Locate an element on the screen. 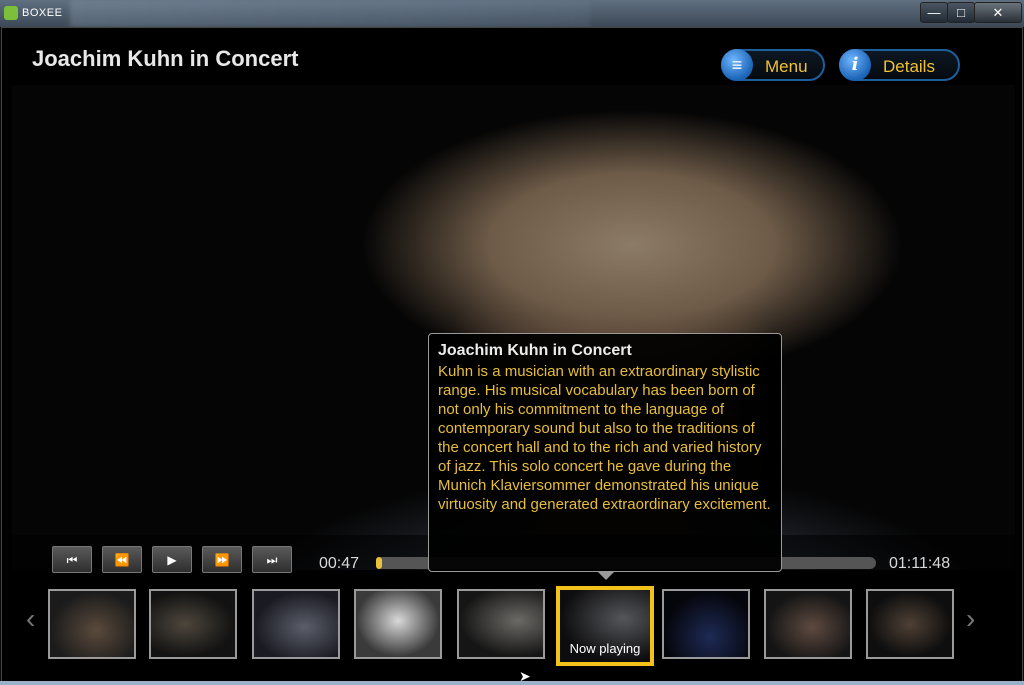 The image size is (1024, 685). next-button: ⏭ is located at coordinates (272, 559).